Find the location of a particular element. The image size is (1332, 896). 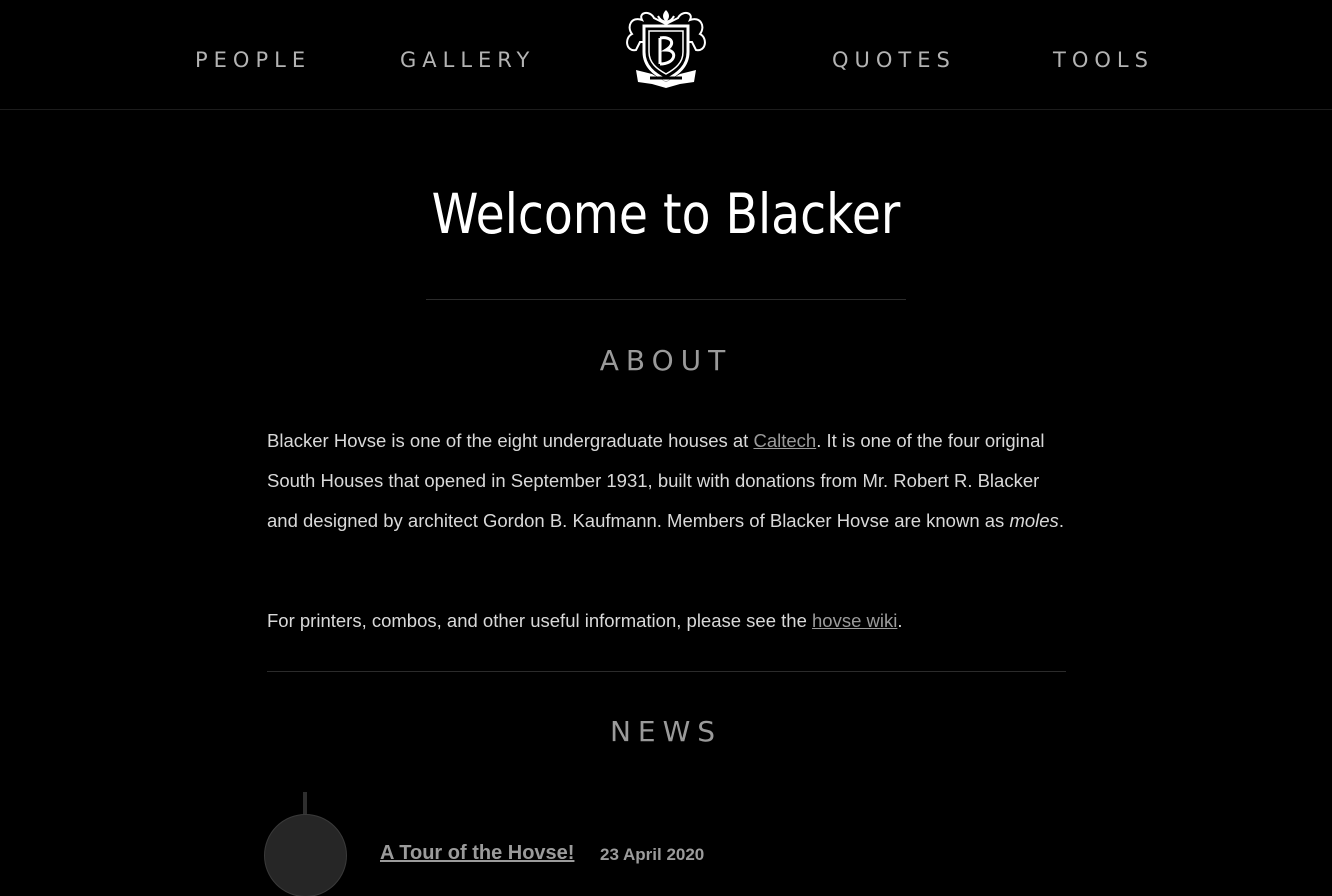

title-divider is located at coordinates (666, 299).